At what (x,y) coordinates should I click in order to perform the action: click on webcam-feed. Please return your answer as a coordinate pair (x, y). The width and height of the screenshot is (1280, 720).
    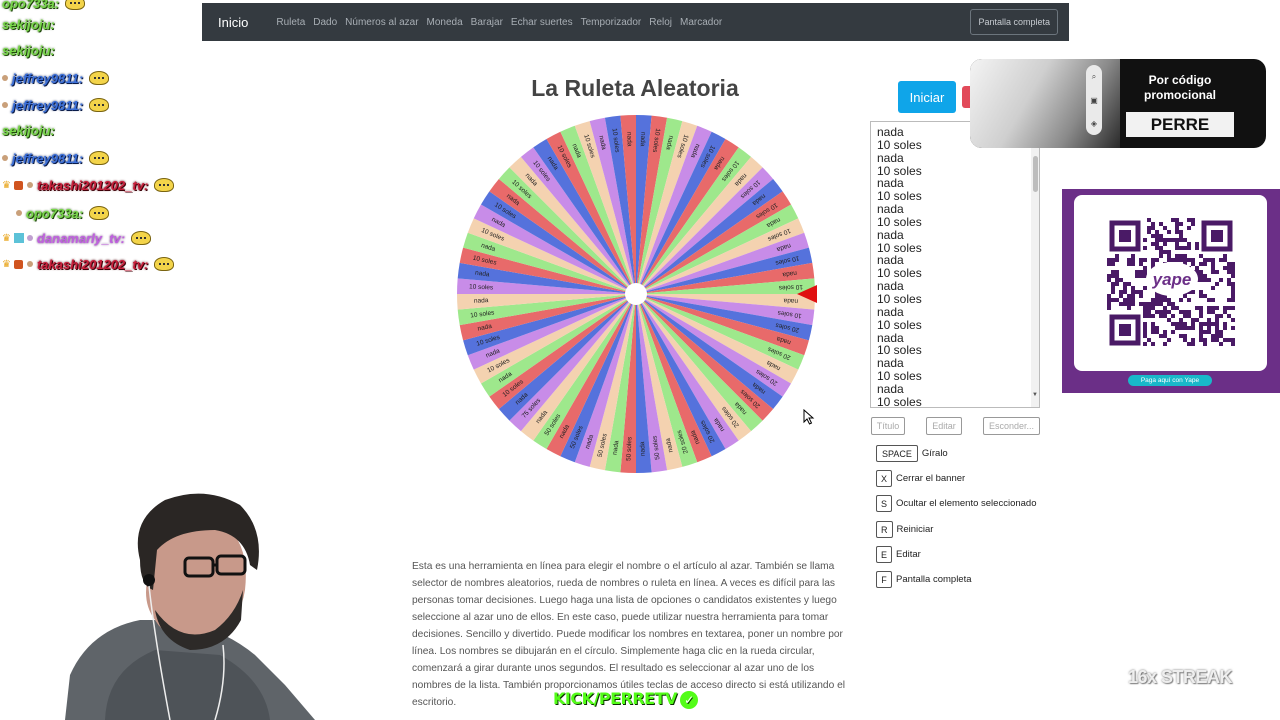
    Looking at the image, I should click on (190, 606).